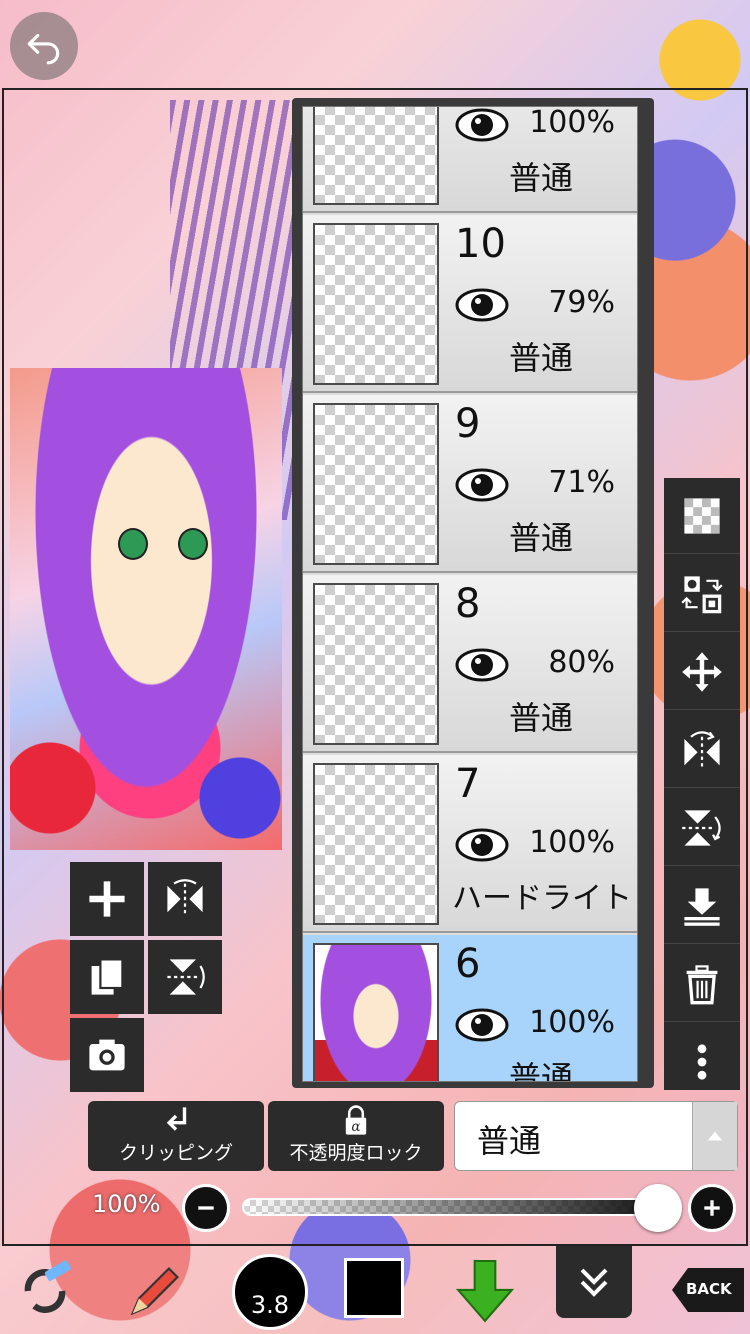 This screenshot has height=1334, width=750. Describe the element at coordinates (581, 482) in the screenshot. I see `layer-opacity: 71%` at that location.